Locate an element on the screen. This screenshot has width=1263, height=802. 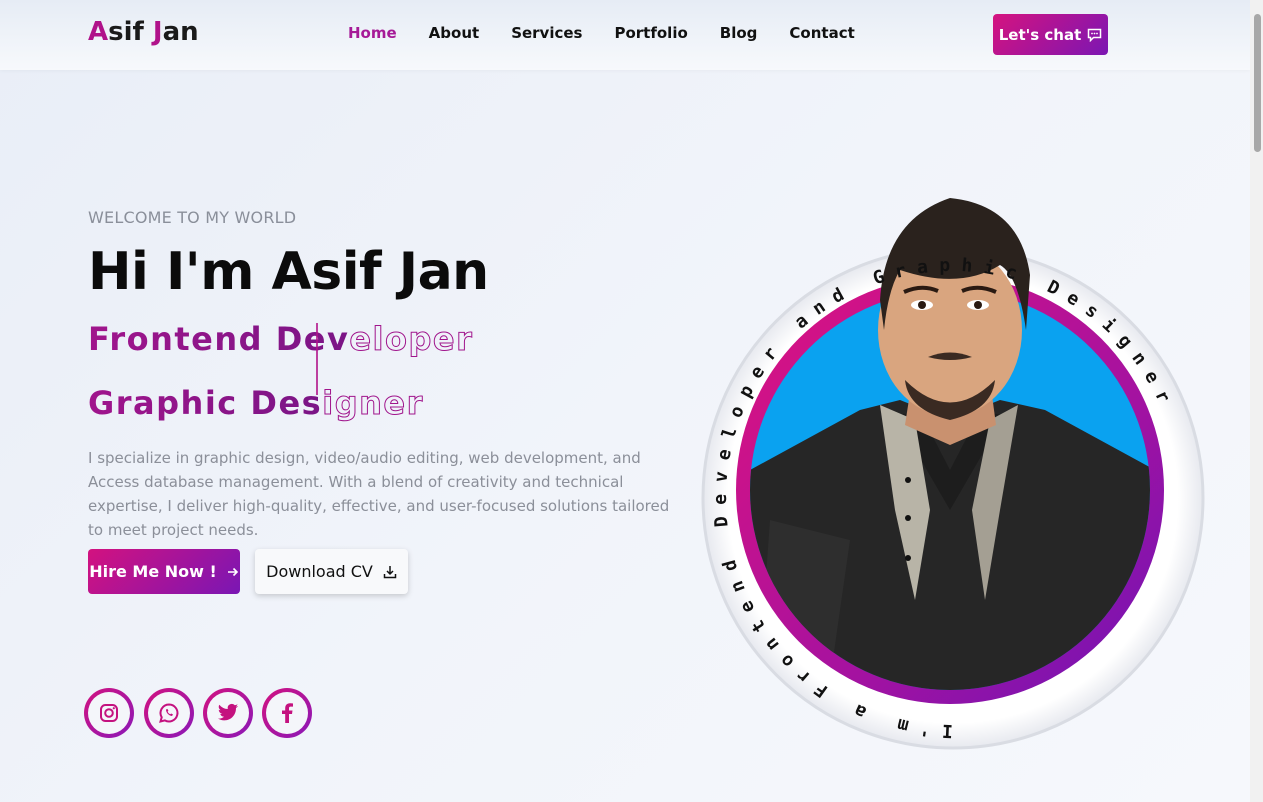
instagram-button is located at coordinates (109, 713).